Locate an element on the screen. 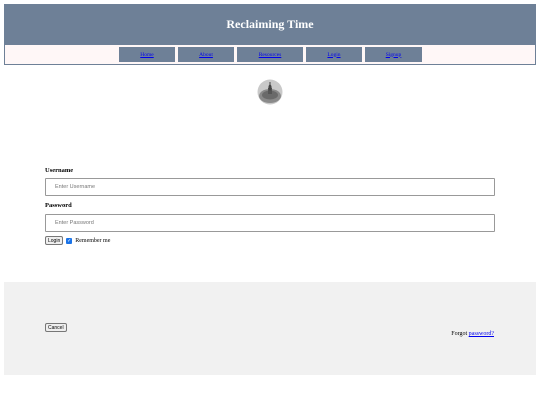 Image resolution: width=540 pixels, height=405 pixels. login-button: Login is located at coordinates (54, 240).